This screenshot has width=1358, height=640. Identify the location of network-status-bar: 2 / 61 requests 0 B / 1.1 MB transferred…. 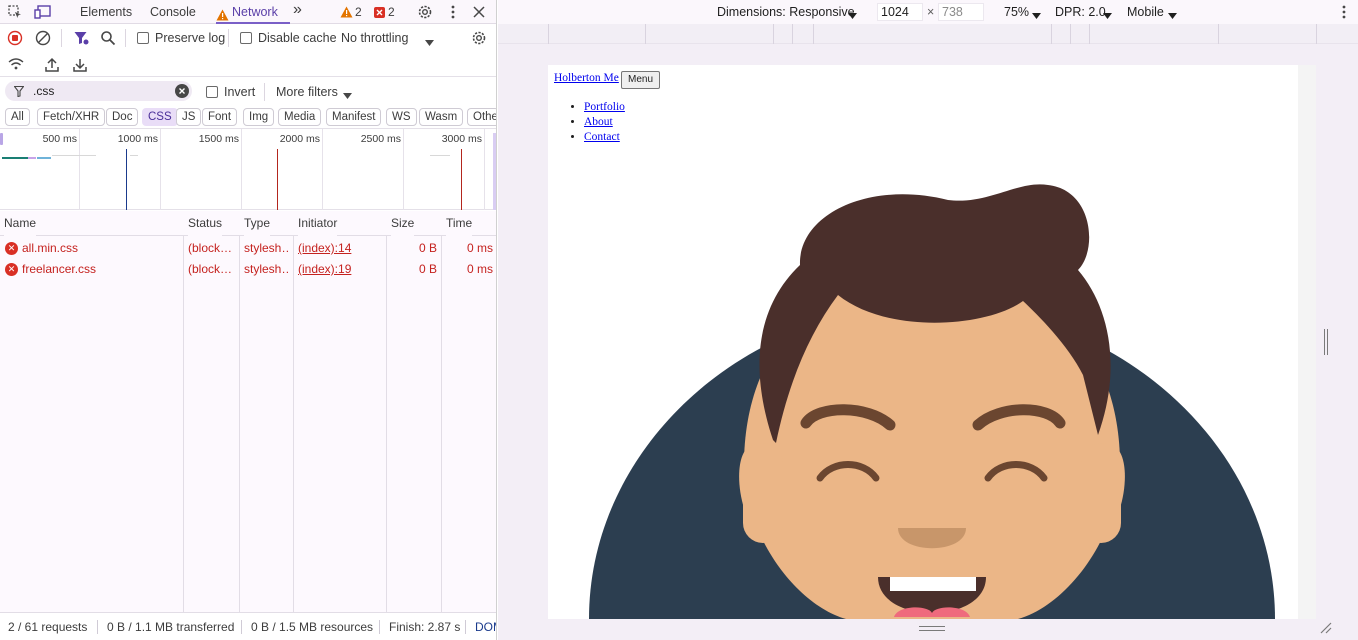
(248, 626).